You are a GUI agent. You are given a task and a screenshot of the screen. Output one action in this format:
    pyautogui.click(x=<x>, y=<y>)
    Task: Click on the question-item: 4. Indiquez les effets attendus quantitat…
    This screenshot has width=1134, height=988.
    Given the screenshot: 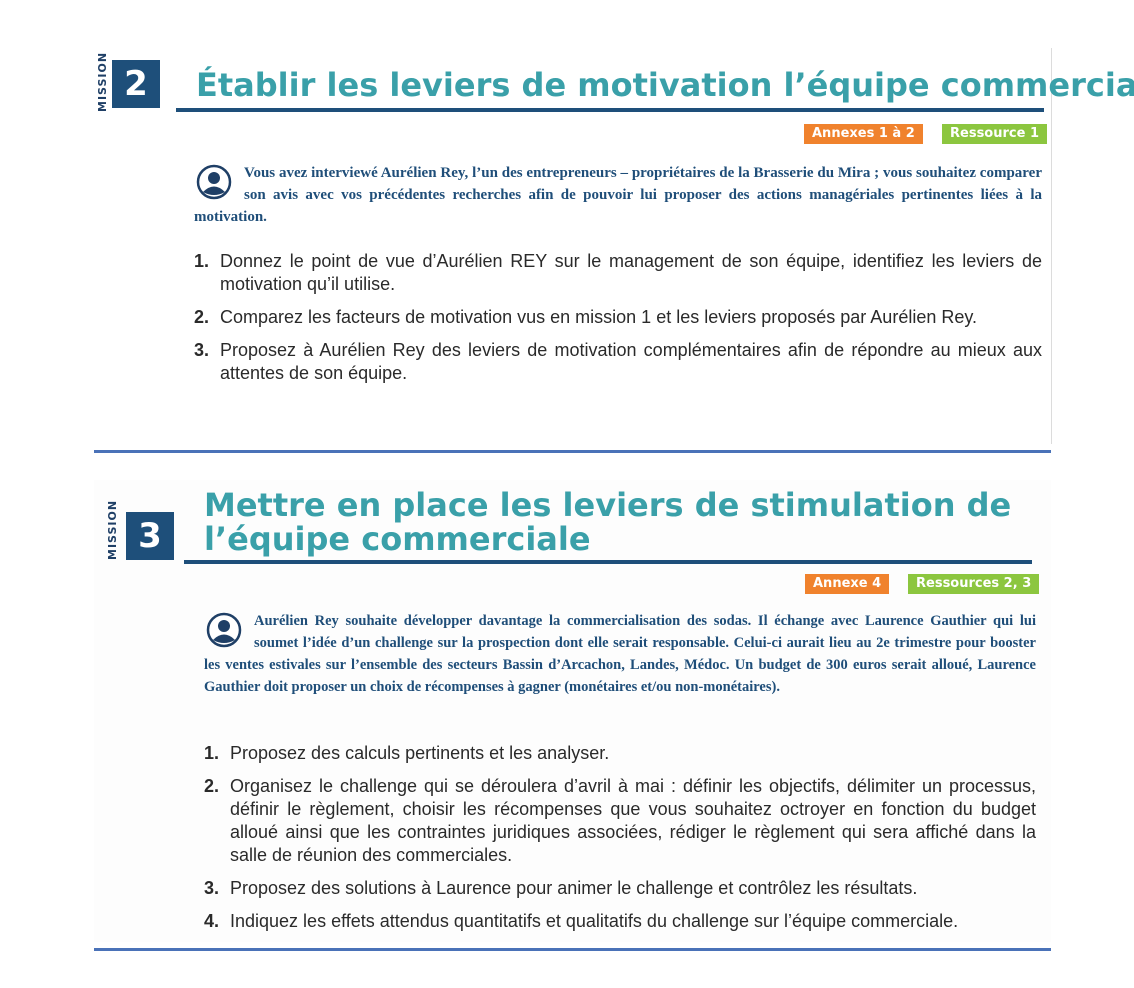 What is the action you would take?
    pyautogui.click(x=581, y=921)
    